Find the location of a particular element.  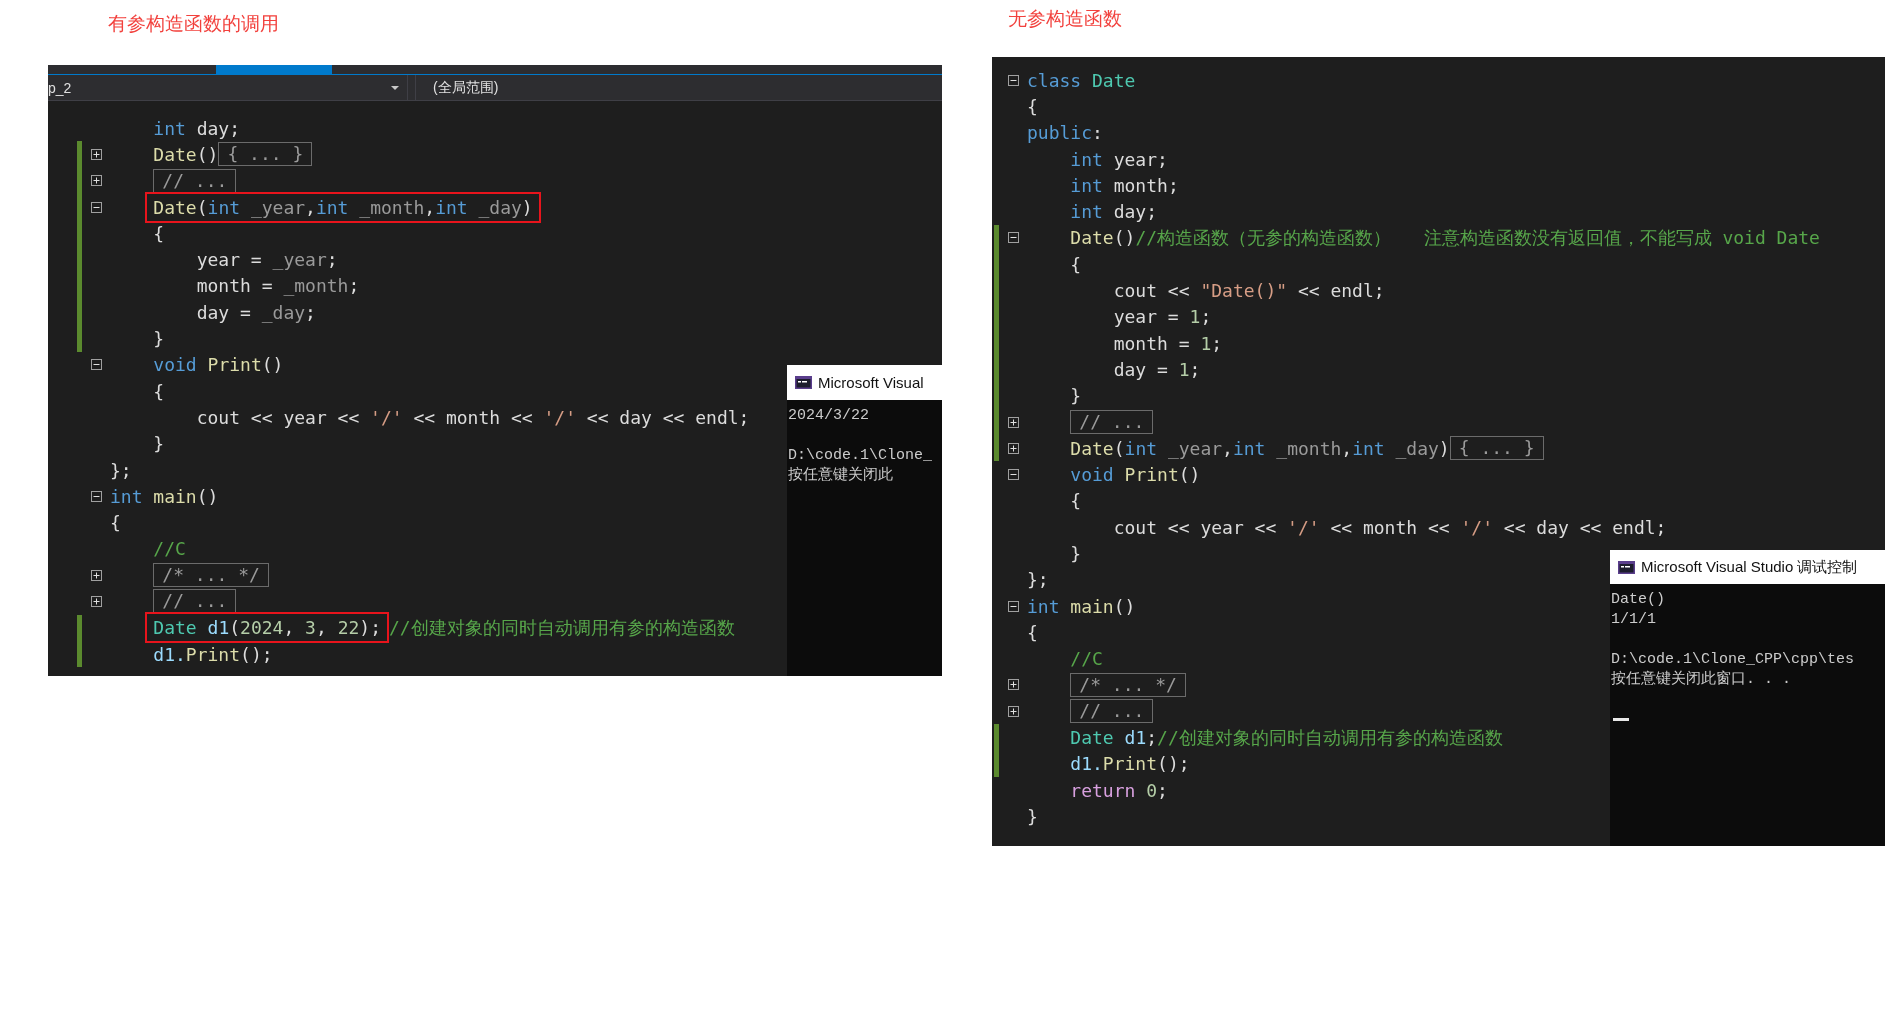

console-output: D:\code.1\Clone_CPP\cpp\tes is located at coordinates (1733, 660).